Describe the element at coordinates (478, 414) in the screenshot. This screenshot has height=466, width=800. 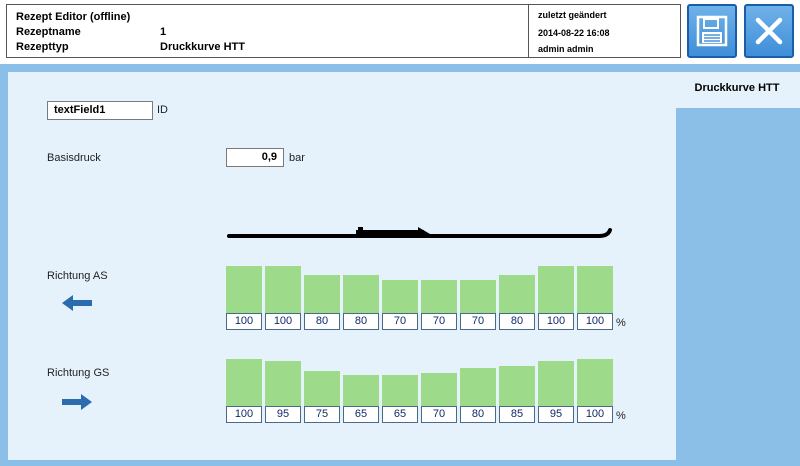
I see `richtung-gs-value-input: 80` at that location.